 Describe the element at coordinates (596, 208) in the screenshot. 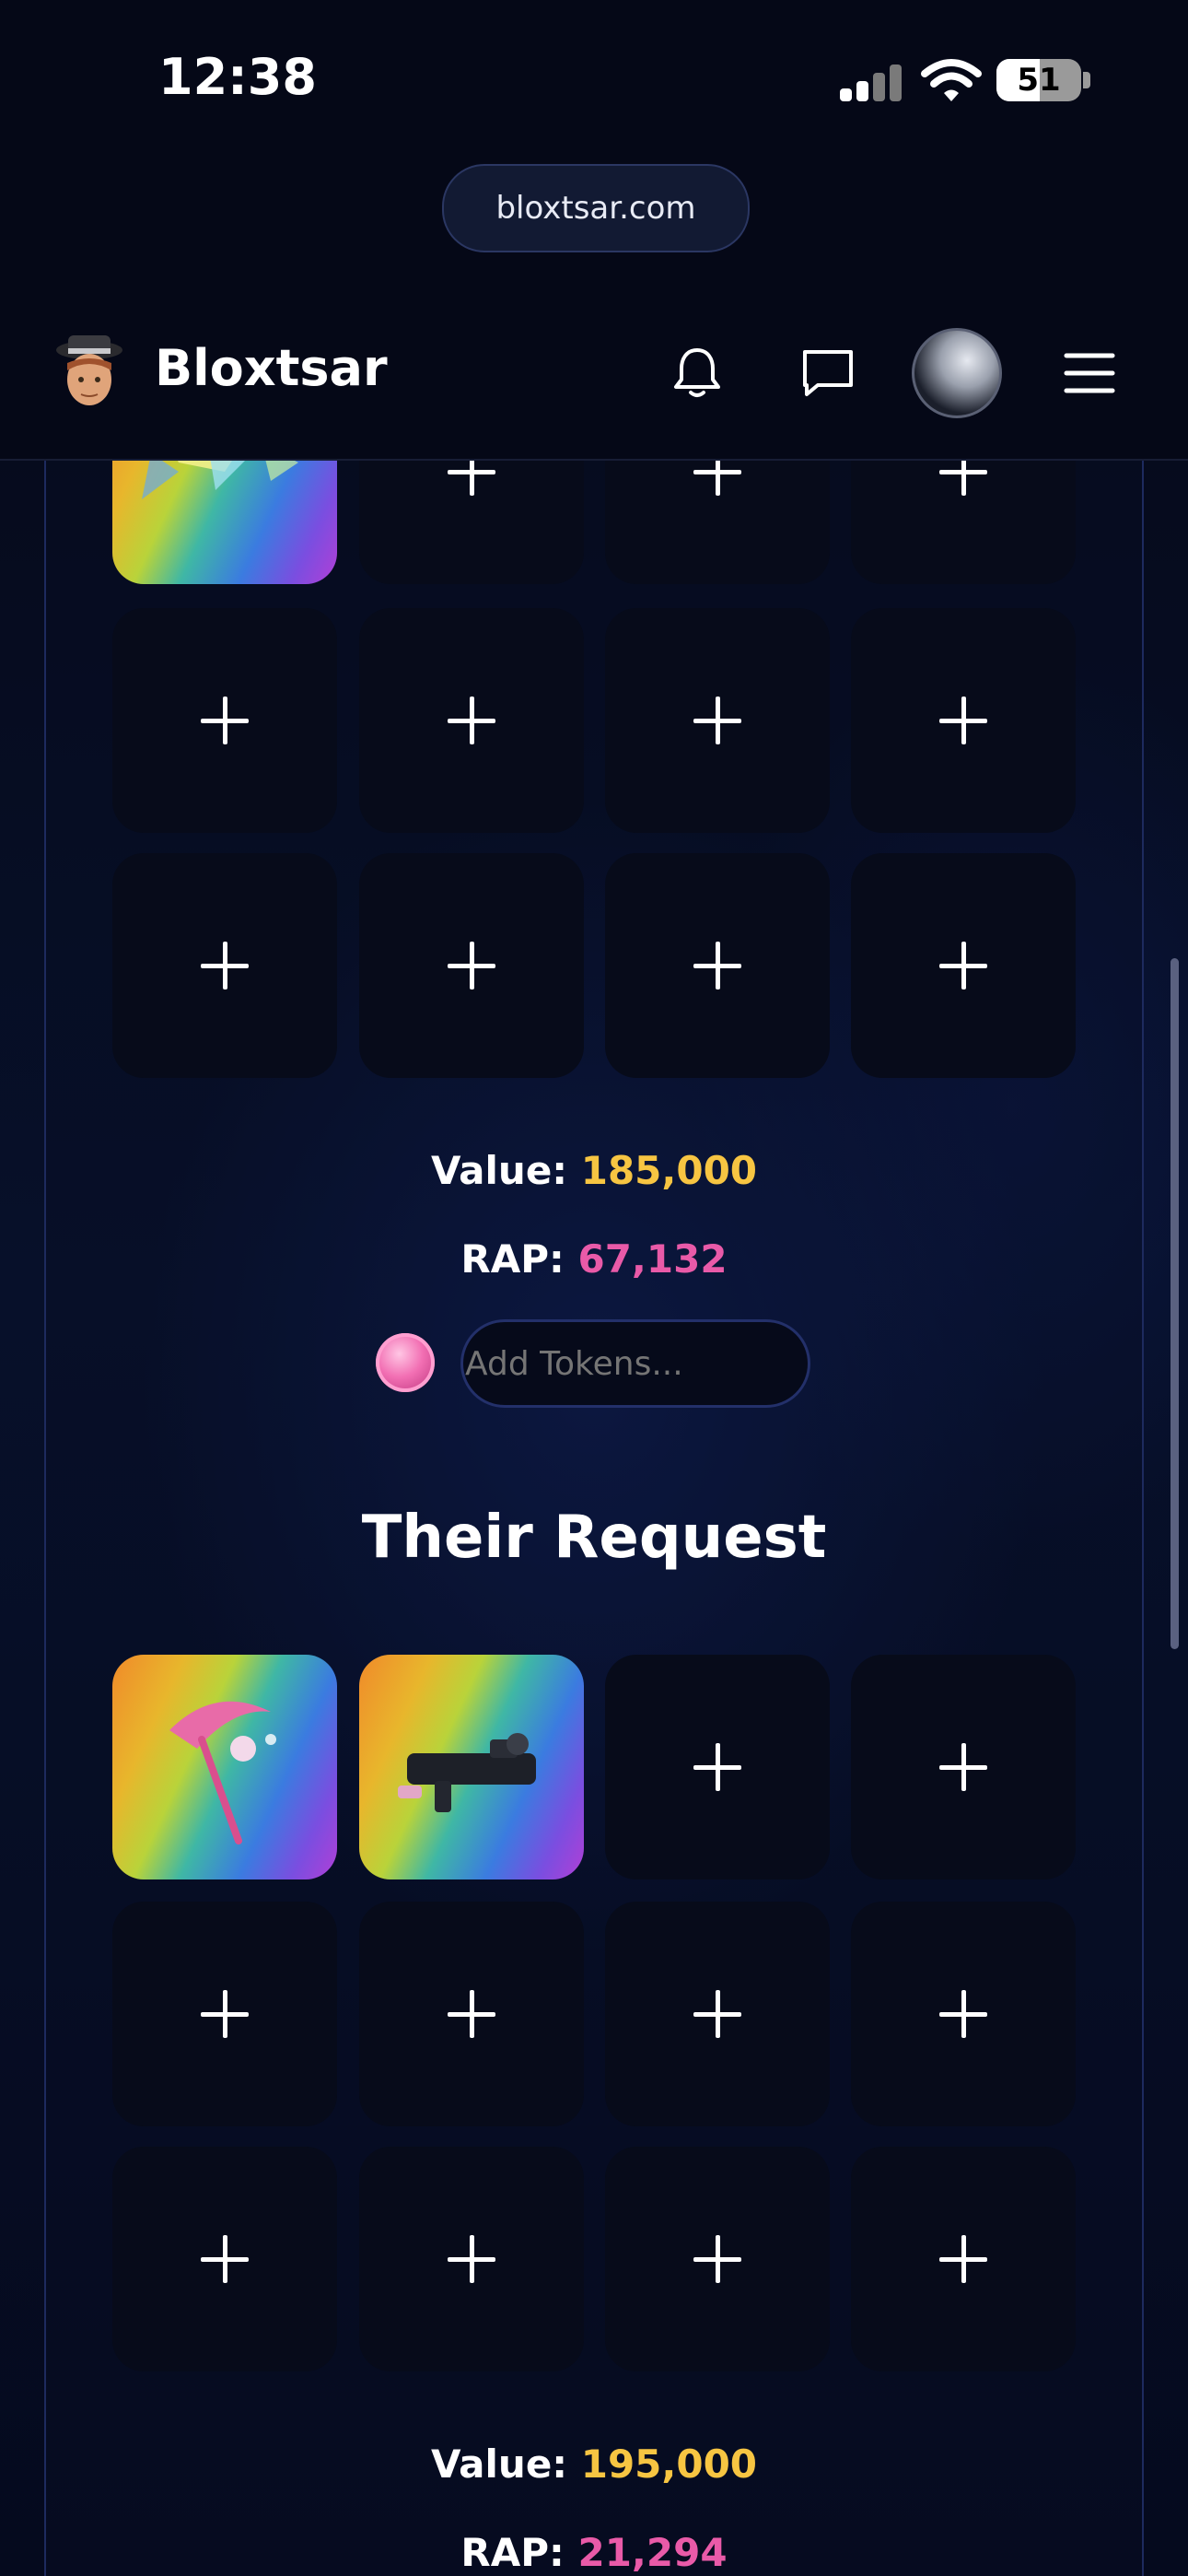

I see `url-bar: bloxtsar.com` at that location.